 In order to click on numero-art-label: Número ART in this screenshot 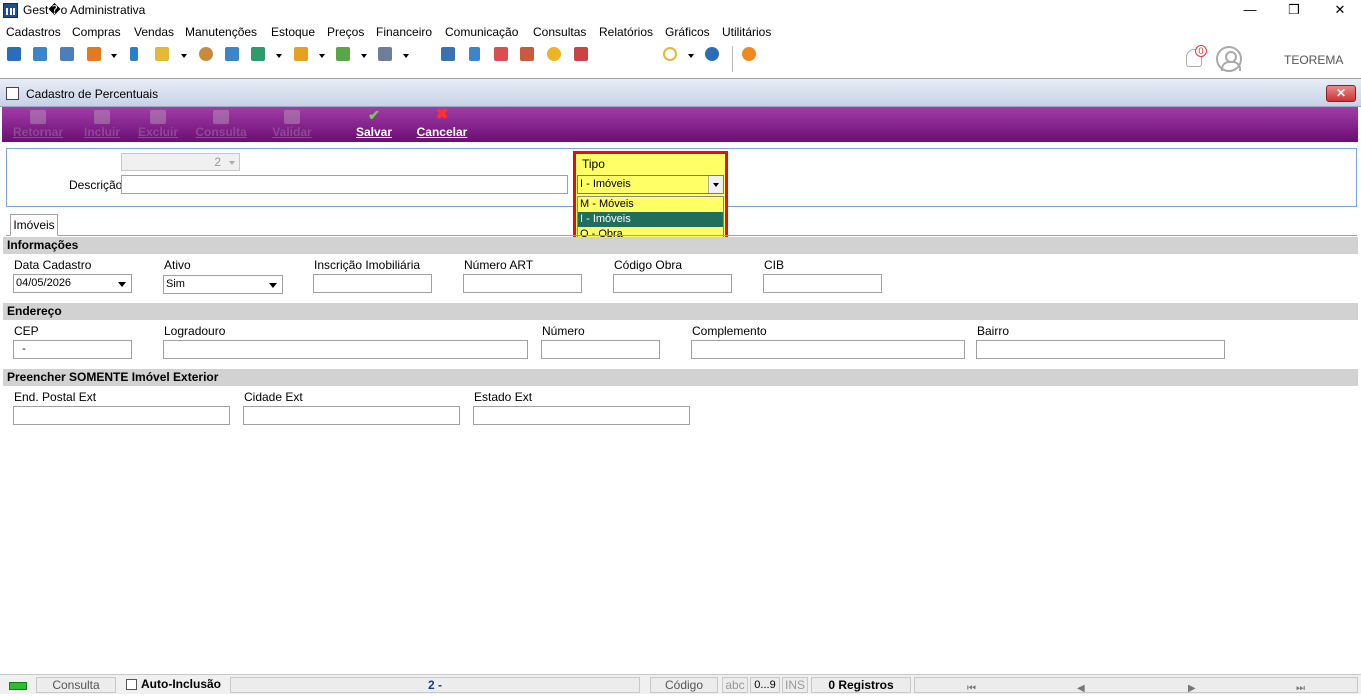, I will do `click(499, 265)`.